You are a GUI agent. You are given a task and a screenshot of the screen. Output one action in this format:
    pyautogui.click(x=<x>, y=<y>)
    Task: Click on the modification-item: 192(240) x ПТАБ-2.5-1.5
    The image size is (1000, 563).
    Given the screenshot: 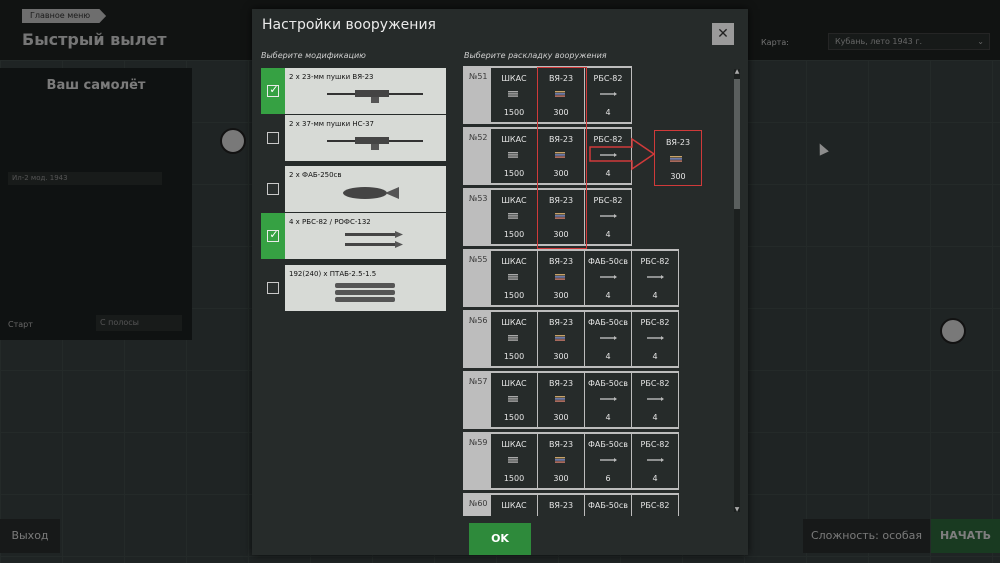 What is the action you would take?
    pyautogui.click(x=353, y=288)
    